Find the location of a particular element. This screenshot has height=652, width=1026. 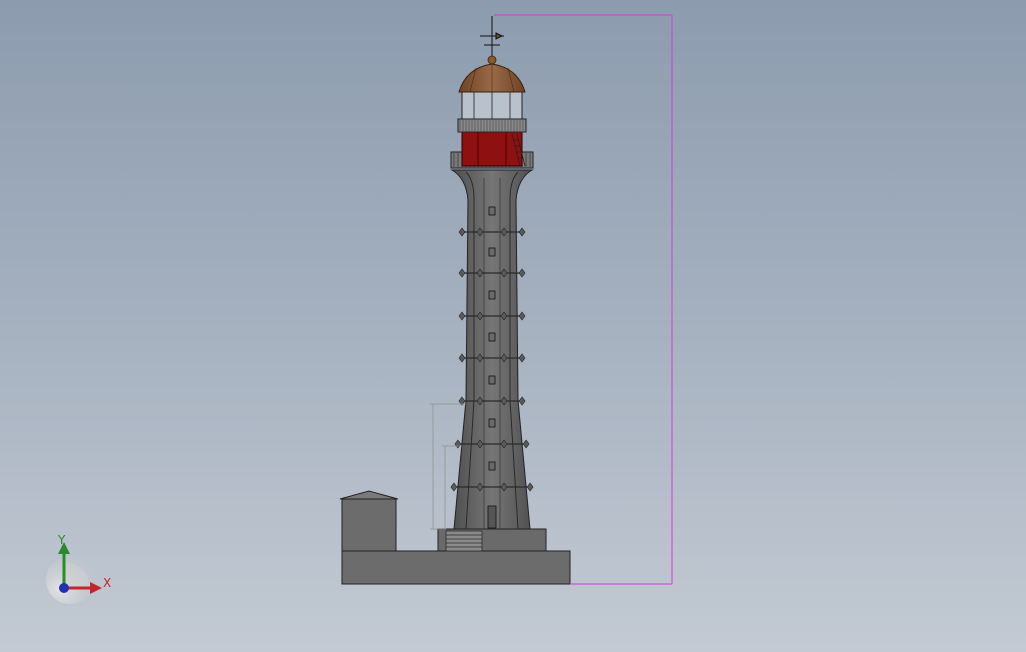

entrance-stairs is located at coordinates (464, 541).